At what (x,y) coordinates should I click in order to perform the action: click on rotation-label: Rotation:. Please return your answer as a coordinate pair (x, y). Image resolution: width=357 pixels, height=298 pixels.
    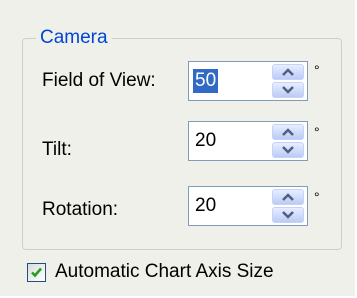
    Looking at the image, I should click on (80, 209).